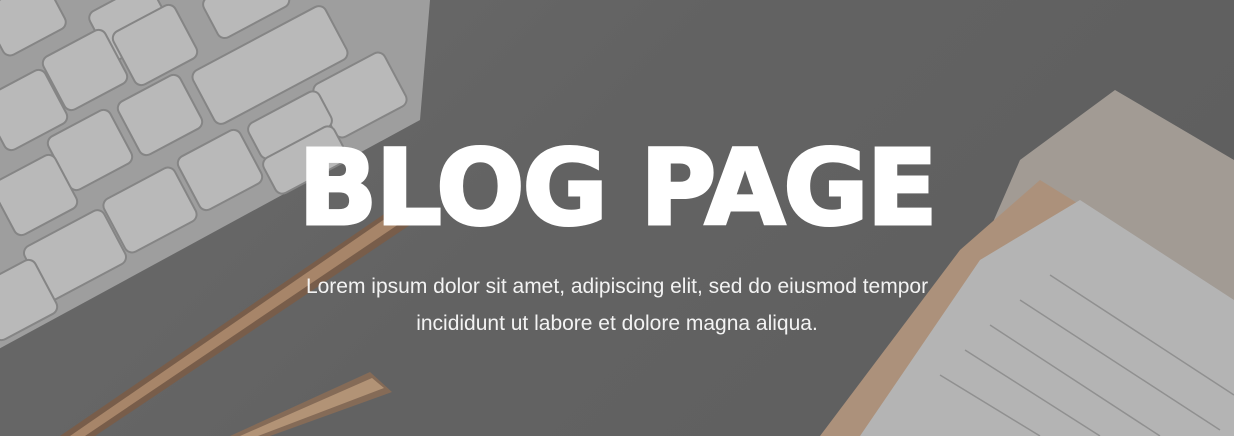  What do you see at coordinates (618, 188) in the screenshot?
I see `page-title: BLOG PAGE` at bounding box center [618, 188].